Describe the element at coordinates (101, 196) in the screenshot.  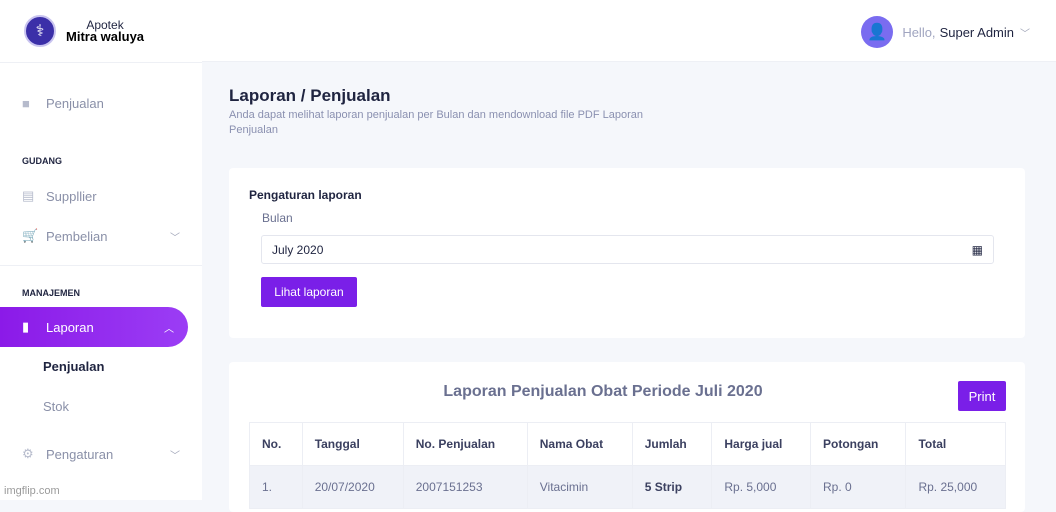
I see `sidebar-item-supplier: ▤ Suppllier` at that location.